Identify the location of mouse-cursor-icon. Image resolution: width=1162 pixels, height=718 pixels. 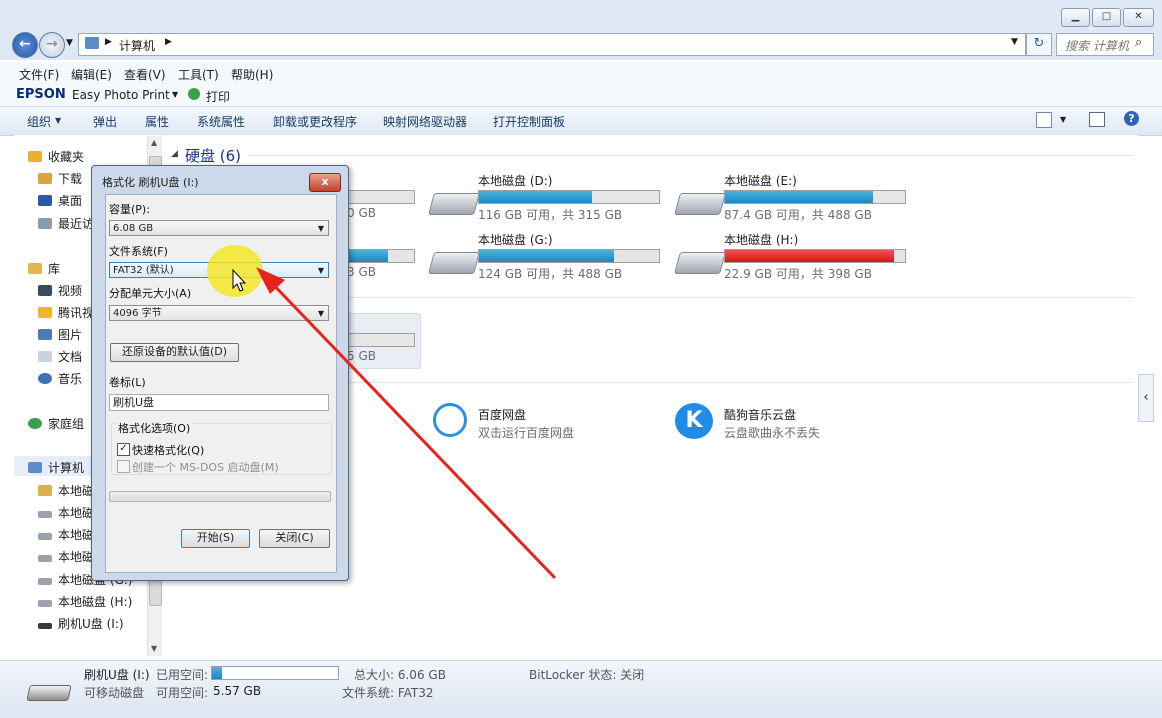
(239, 280).